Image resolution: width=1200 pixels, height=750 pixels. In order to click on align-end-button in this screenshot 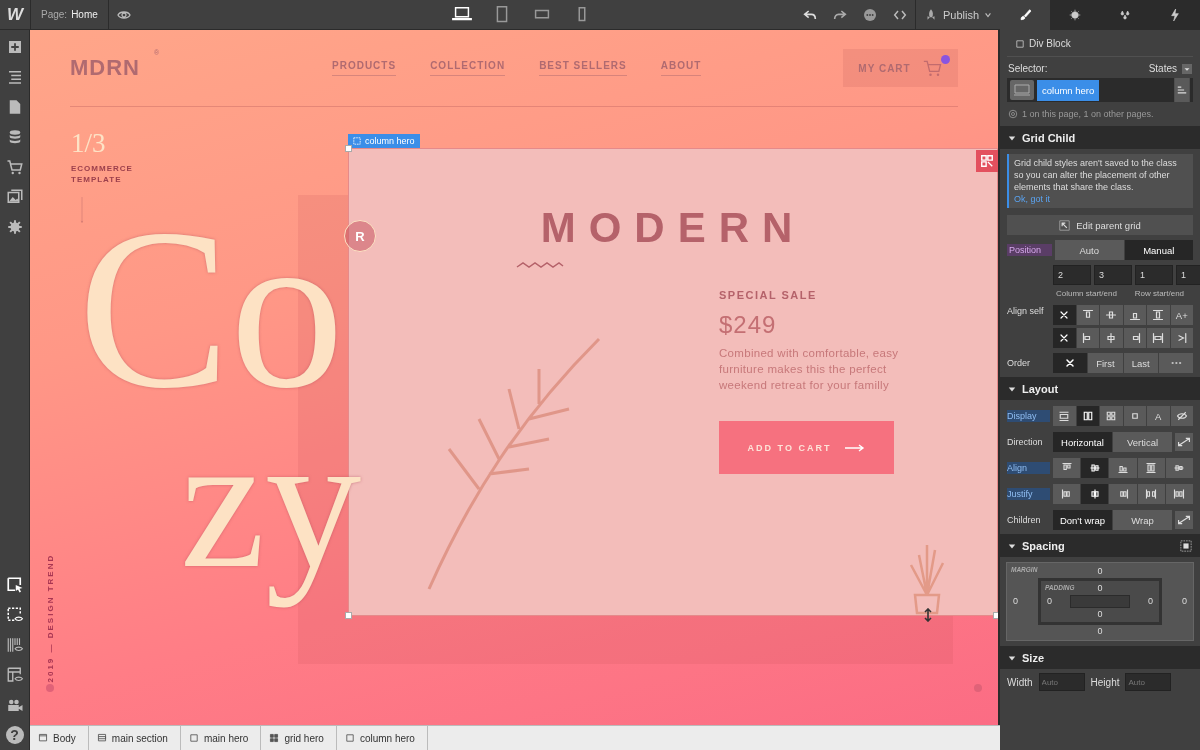, I will do `click(1123, 468)`.